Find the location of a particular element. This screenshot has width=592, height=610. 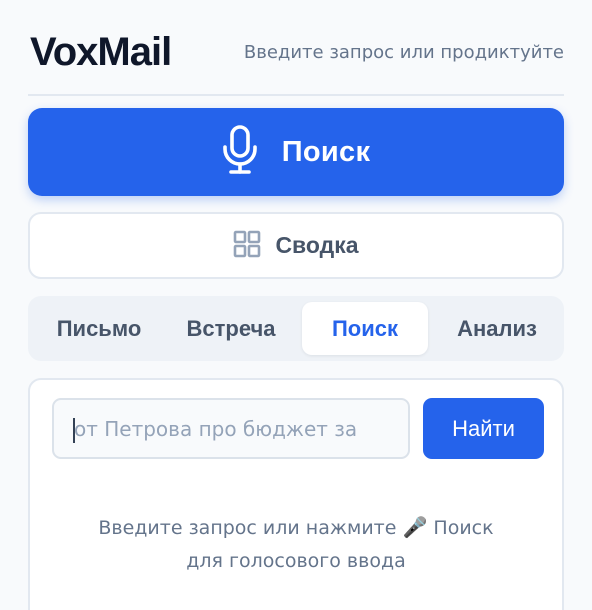

tab-letter: Письмо is located at coordinates (99, 328).